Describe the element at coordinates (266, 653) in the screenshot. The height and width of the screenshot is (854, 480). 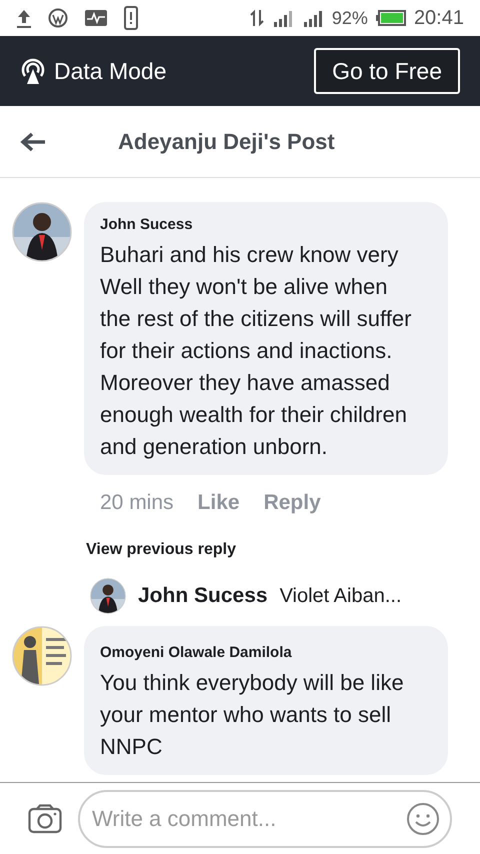
I see `comment-author: Omoyeni Olawale Damilola` at that location.